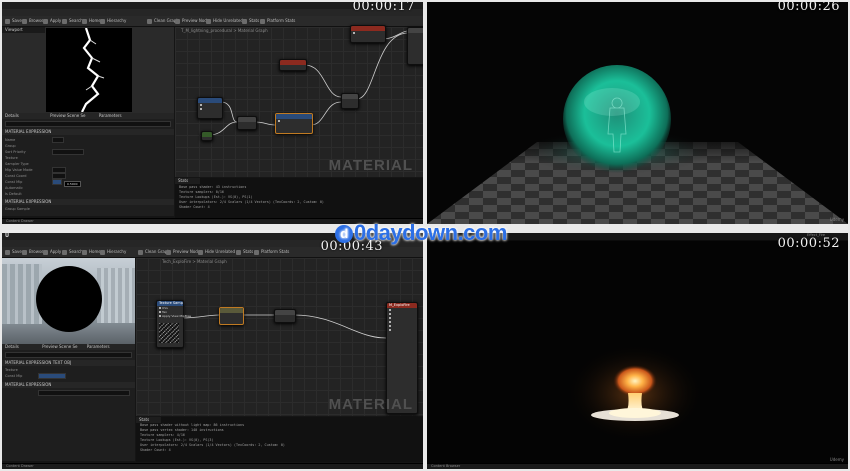 The width and height of the screenshot is (850, 471). Describe the element at coordinates (187, 181) in the screenshot. I see `stats-tab: Stats` at that location.